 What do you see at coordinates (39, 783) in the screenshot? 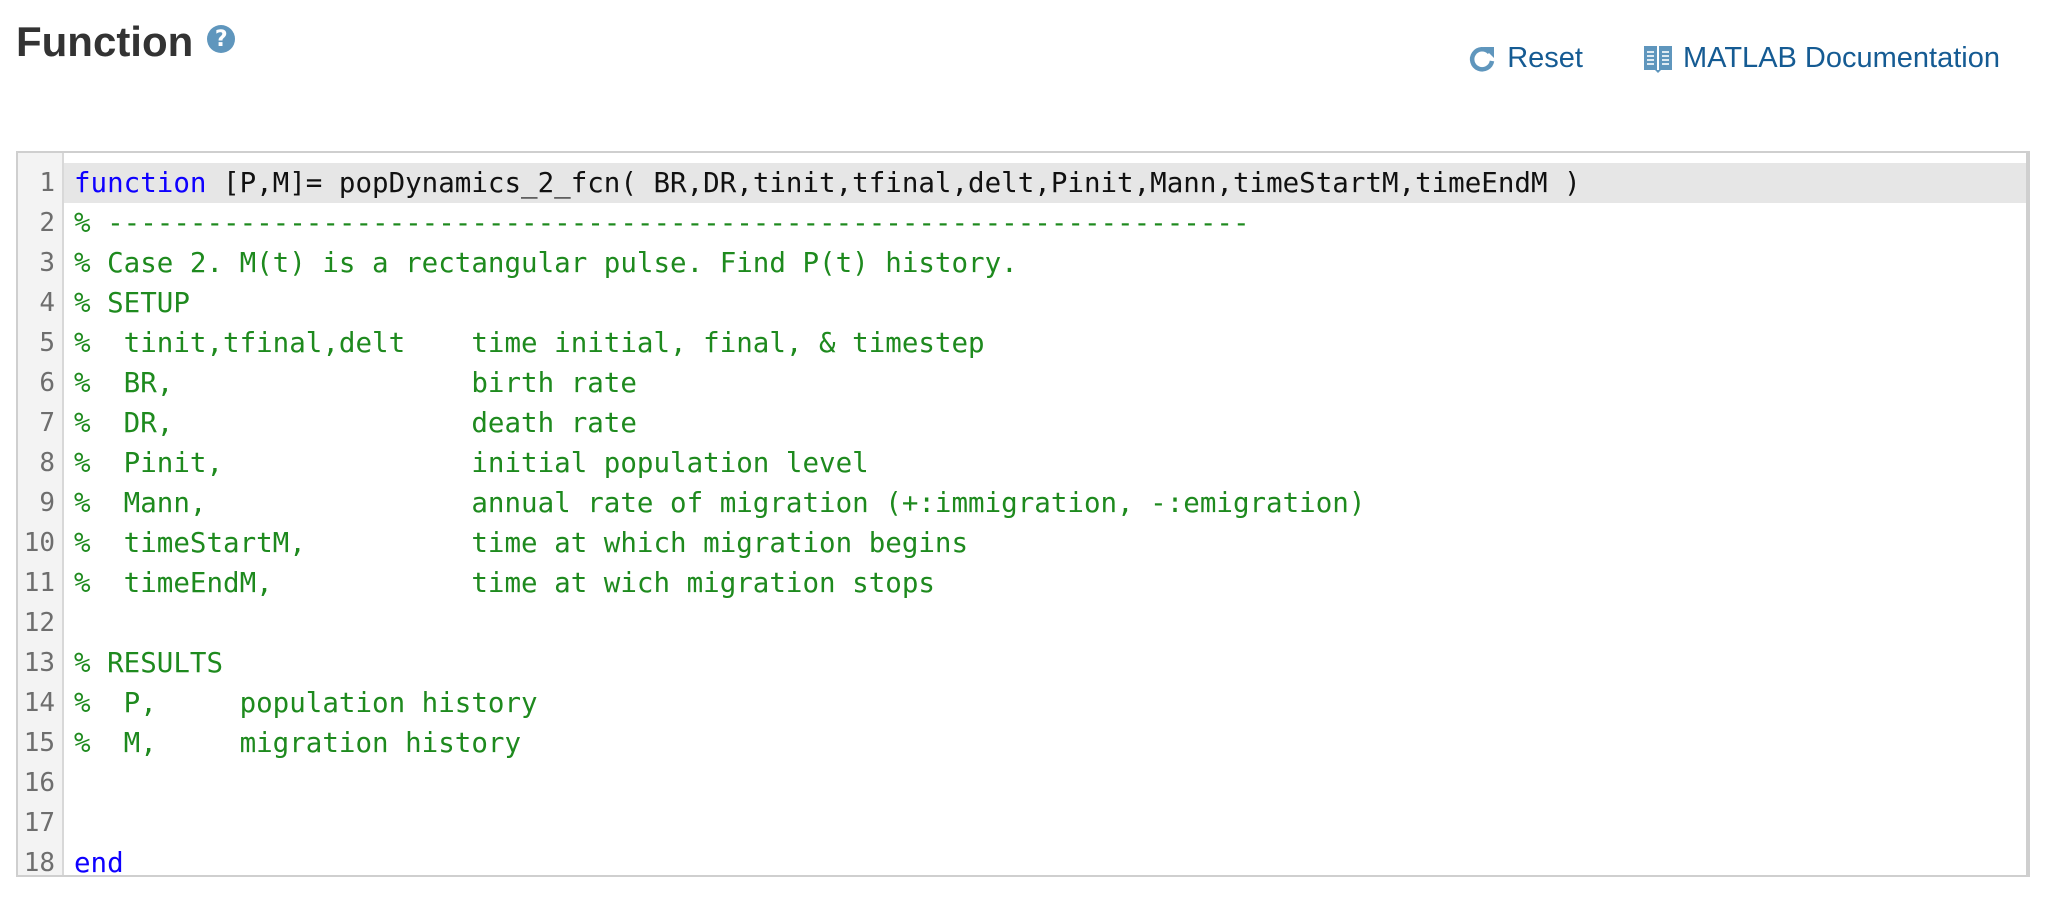
I see `line-number: 16` at bounding box center [39, 783].